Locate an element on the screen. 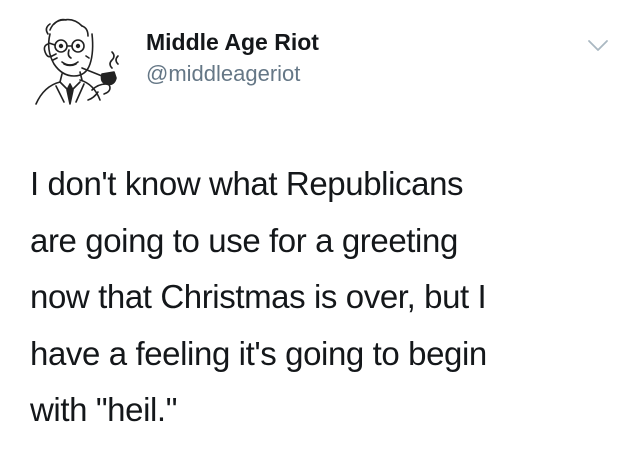 This screenshot has height=454, width=636. username-handle: @middleageriot is located at coordinates (232, 74).